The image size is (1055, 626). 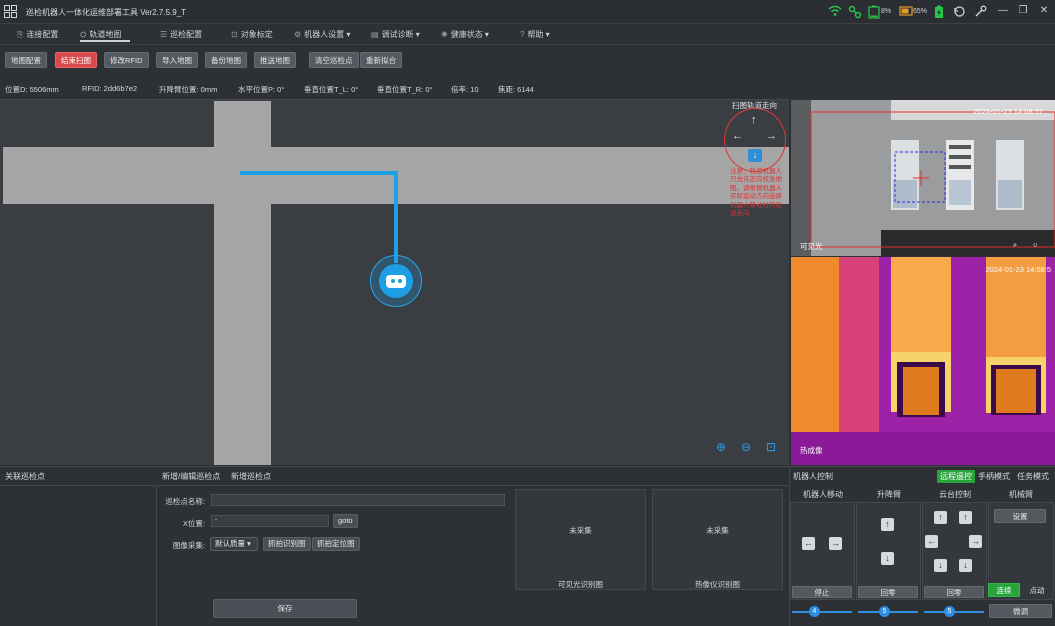 What do you see at coordinates (395, 35) in the screenshot?
I see `tab-debug-diagnosis: ▤ 调试诊断 ▾` at bounding box center [395, 35].